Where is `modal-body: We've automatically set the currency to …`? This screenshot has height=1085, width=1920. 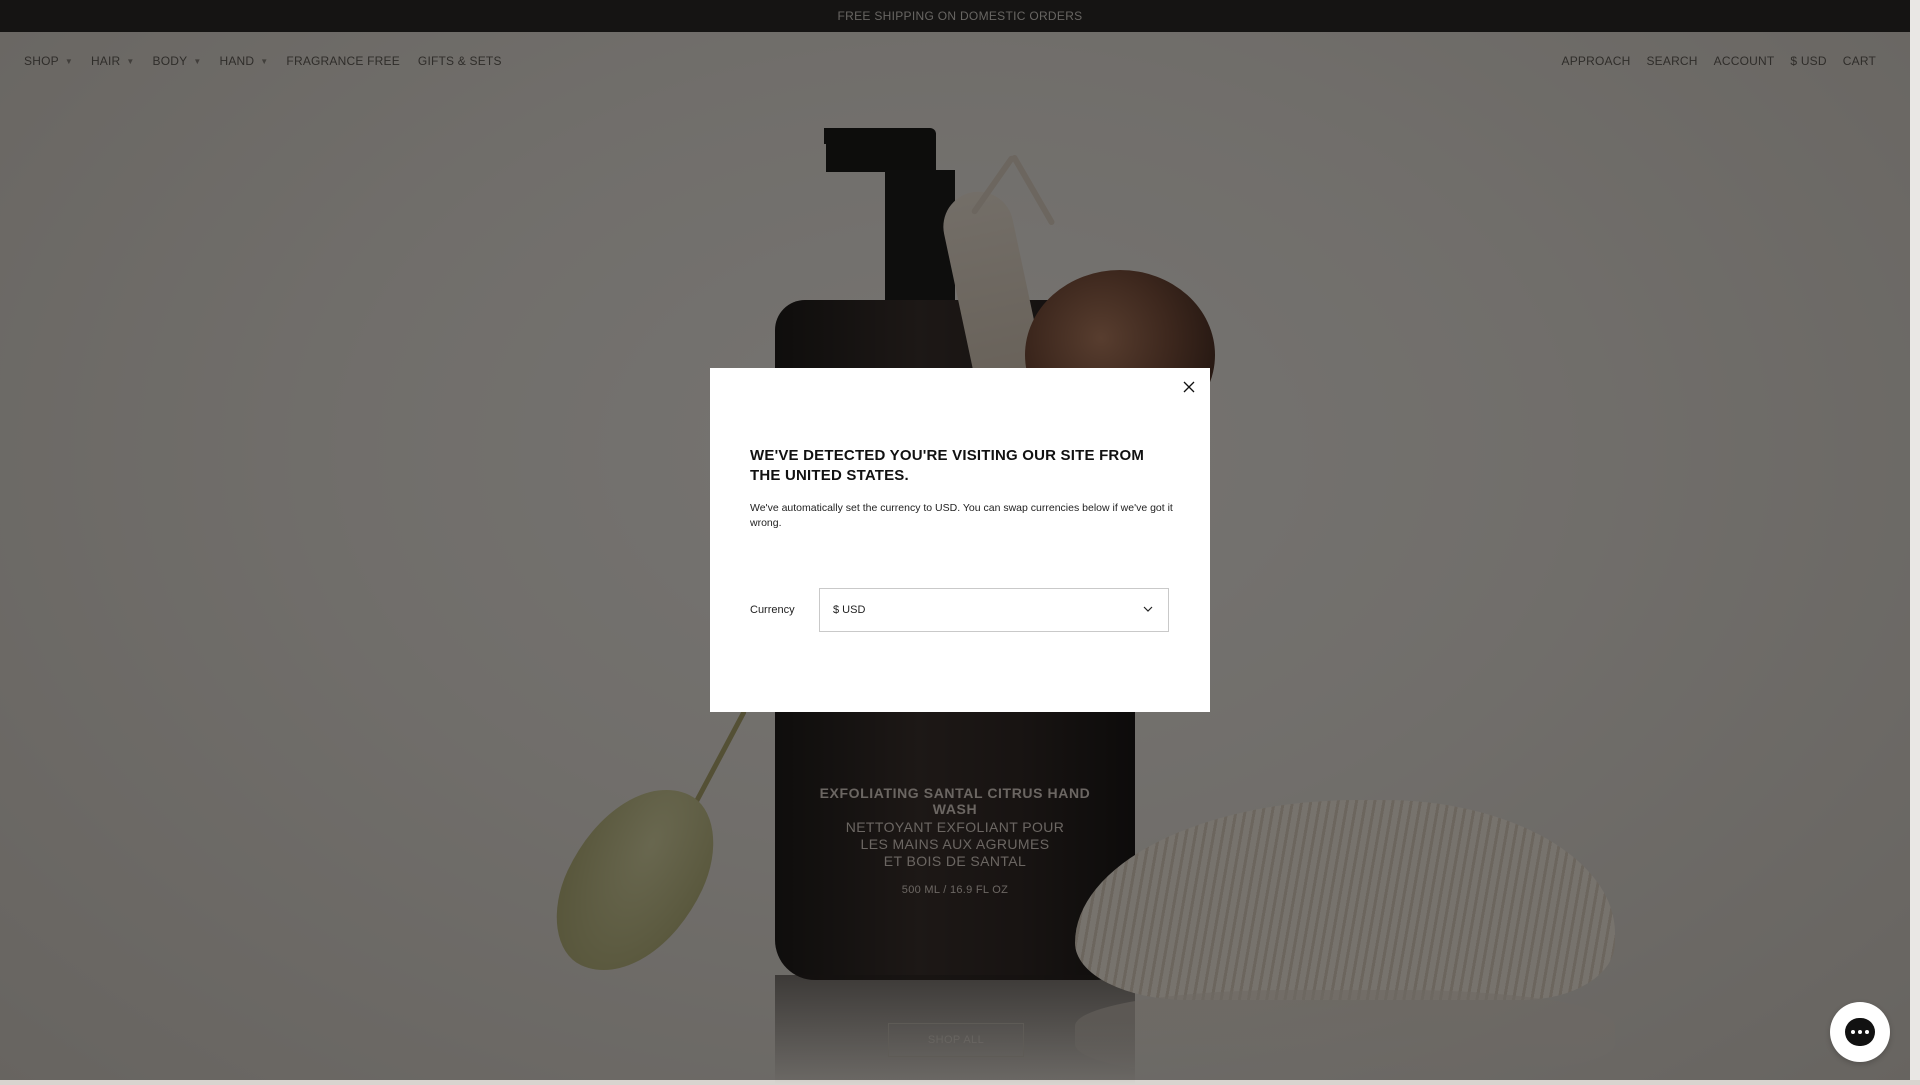 modal-body: We've automatically set the currency to … is located at coordinates (961, 515).